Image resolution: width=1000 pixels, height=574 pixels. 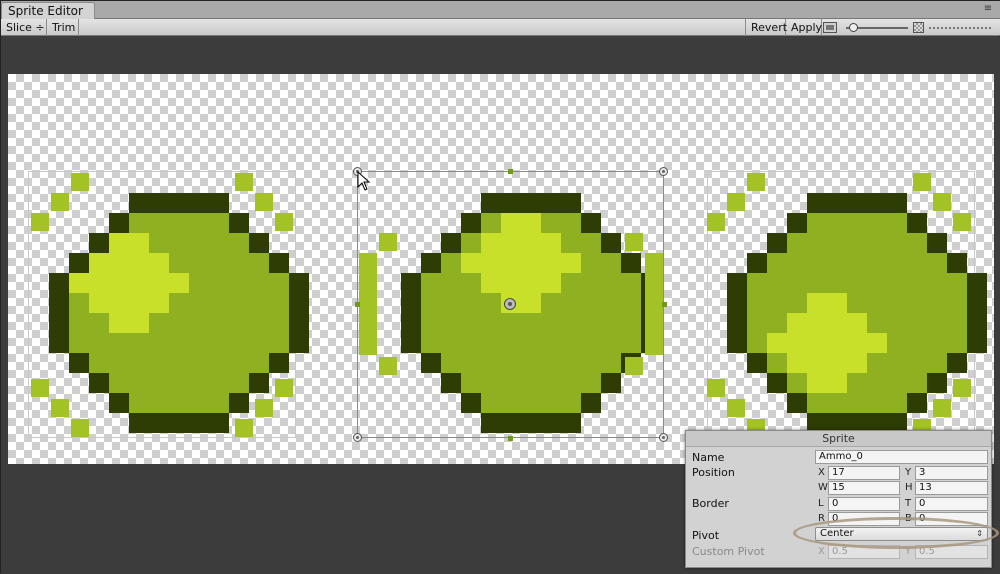 What do you see at coordinates (821, 472) in the screenshot?
I see `position-x-label: X` at bounding box center [821, 472].